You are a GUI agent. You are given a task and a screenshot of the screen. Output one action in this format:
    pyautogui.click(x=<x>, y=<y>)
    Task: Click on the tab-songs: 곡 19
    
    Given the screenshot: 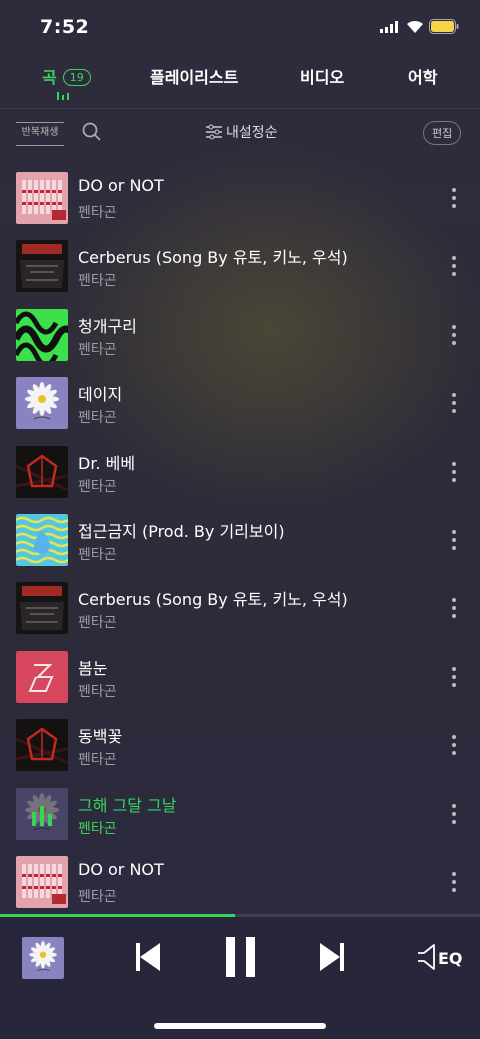 What is the action you would take?
    pyautogui.click(x=66, y=76)
    